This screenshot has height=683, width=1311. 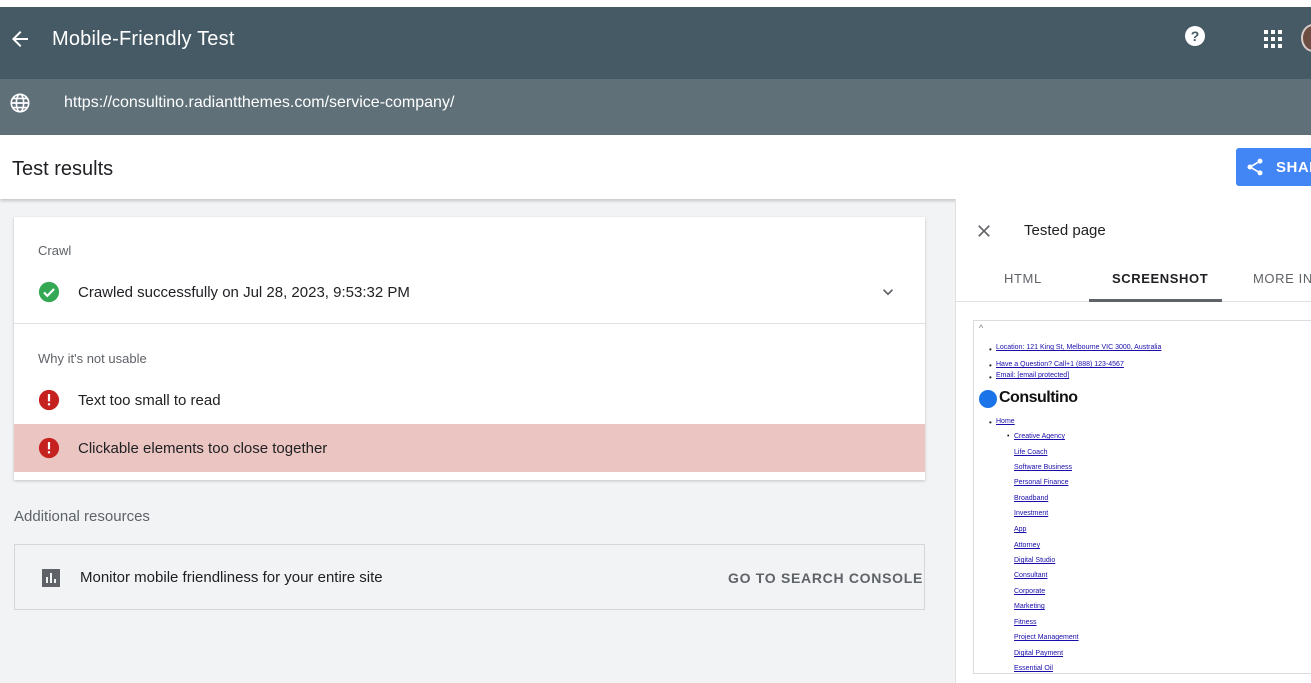 I want to click on issue-label: Text too small to read, so click(x=149, y=400).